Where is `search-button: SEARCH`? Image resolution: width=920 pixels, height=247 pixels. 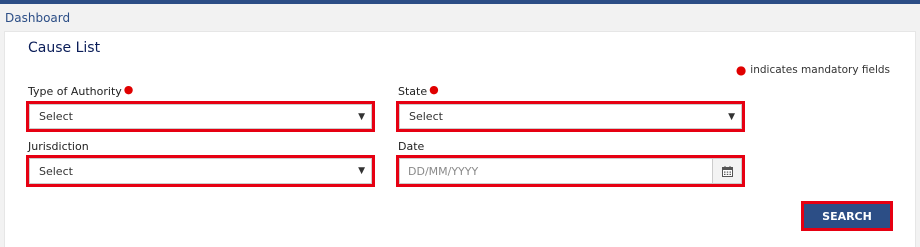 search-button: SEARCH is located at coordinates (847, 216).